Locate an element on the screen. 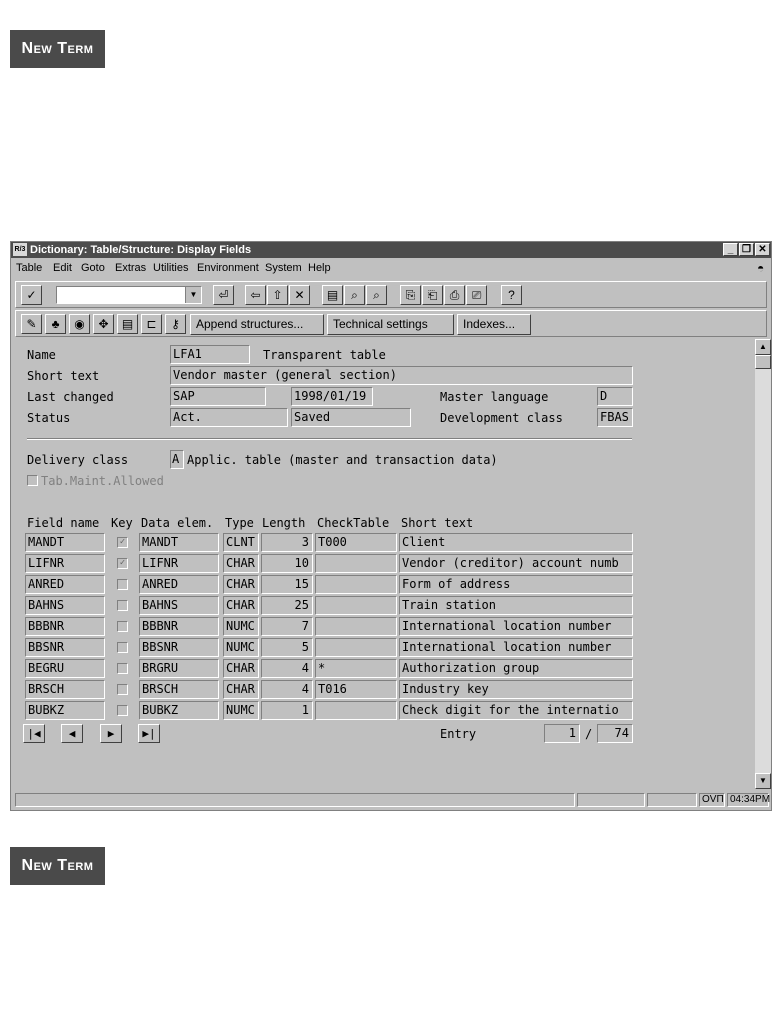  next-page-icon: ⎙ is located at coordinates (454, 295).